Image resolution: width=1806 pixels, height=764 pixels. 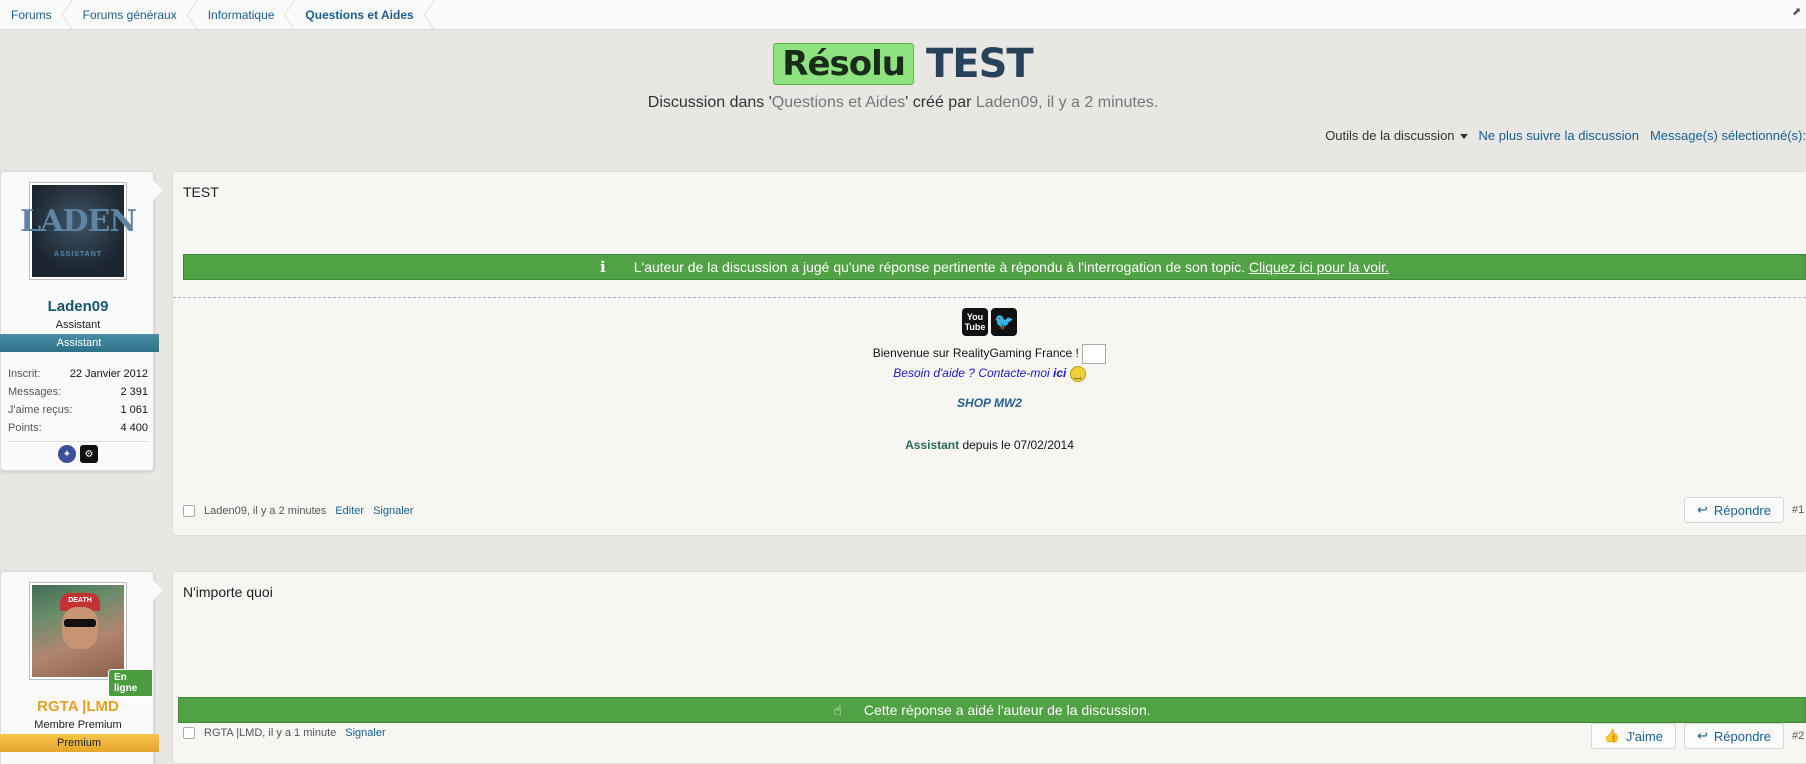 What do you see at coordinates (1059, 373) in the screenshot?
I see `contact-link: ici` at bounding box center [1059, 373].